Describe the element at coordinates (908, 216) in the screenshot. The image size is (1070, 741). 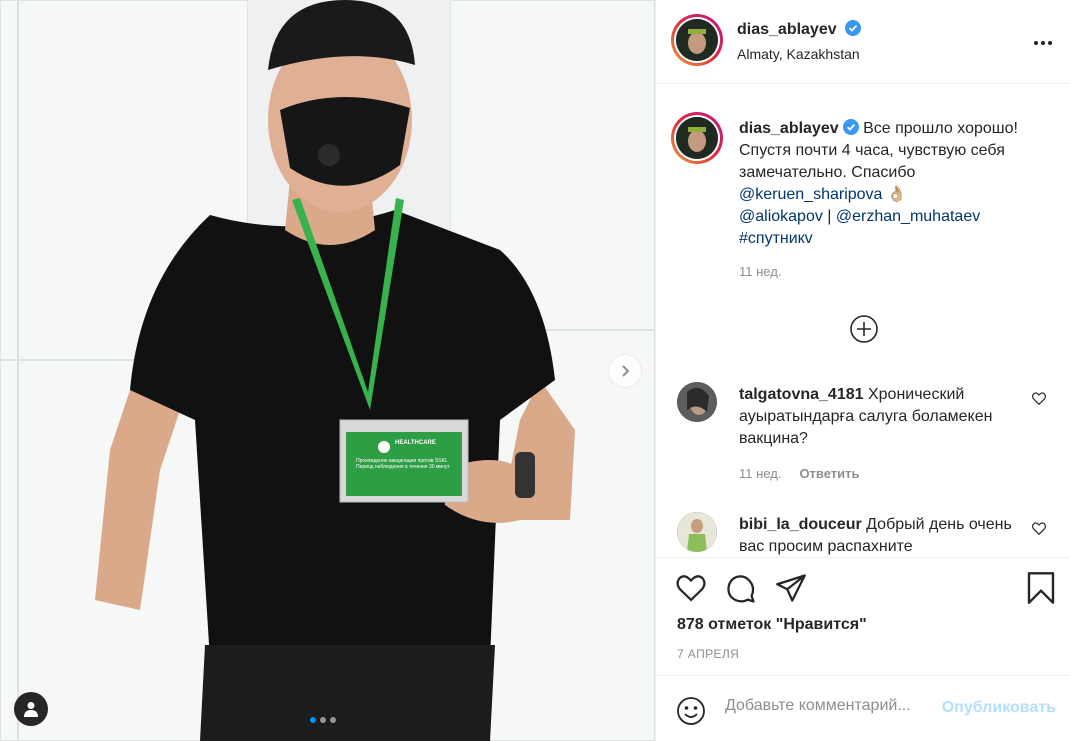
I see `mention-link: @erzhan_muhataev` at that location.